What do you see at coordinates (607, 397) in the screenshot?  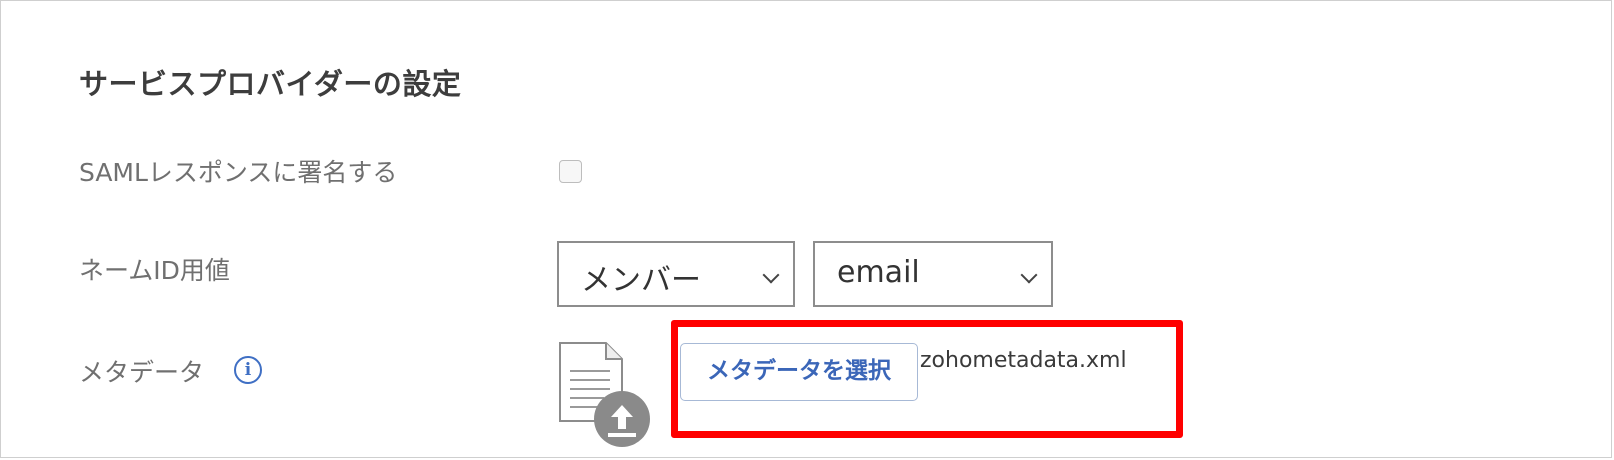 I see `file-upload-icon` at bounding box center [607, 397].